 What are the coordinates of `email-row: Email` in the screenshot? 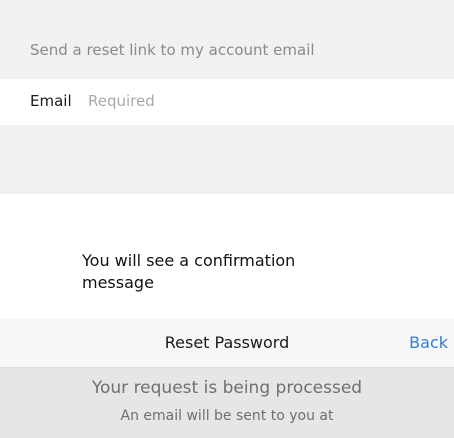 It's located at (227, 102).